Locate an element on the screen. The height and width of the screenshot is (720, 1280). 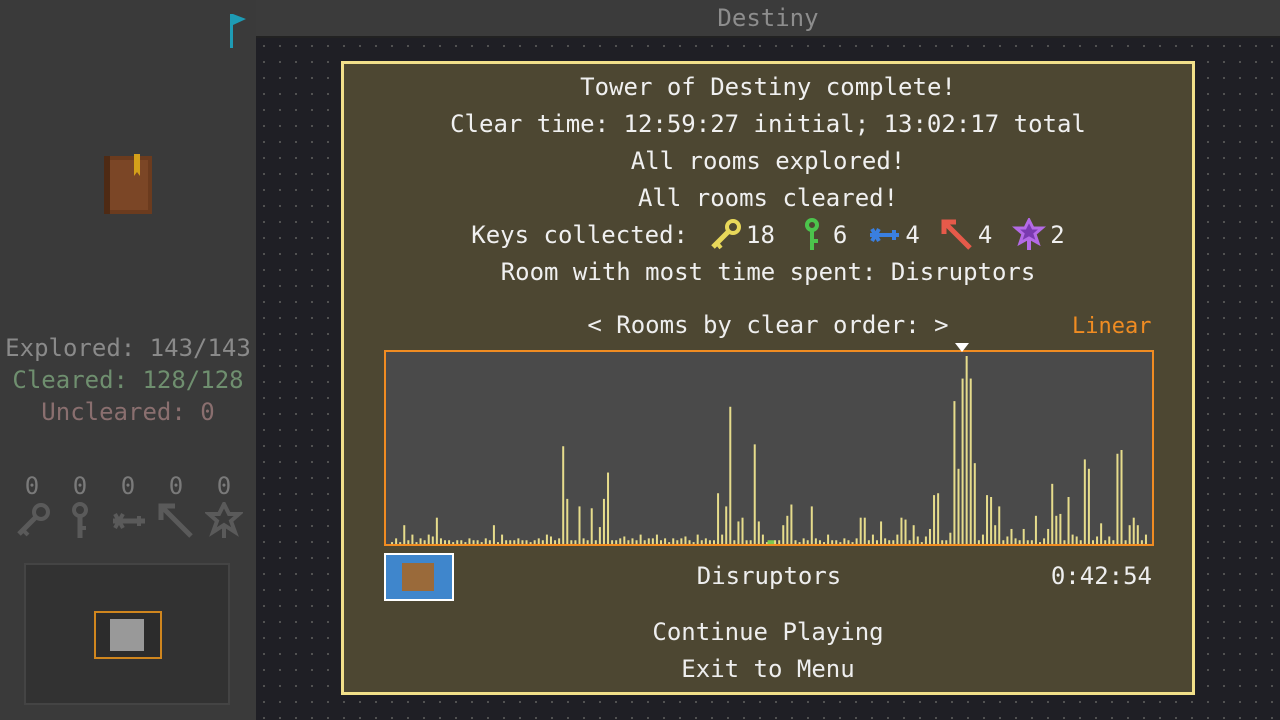
exit-to-menu-button: Exit to Menu is located at coordinates (768, 669).